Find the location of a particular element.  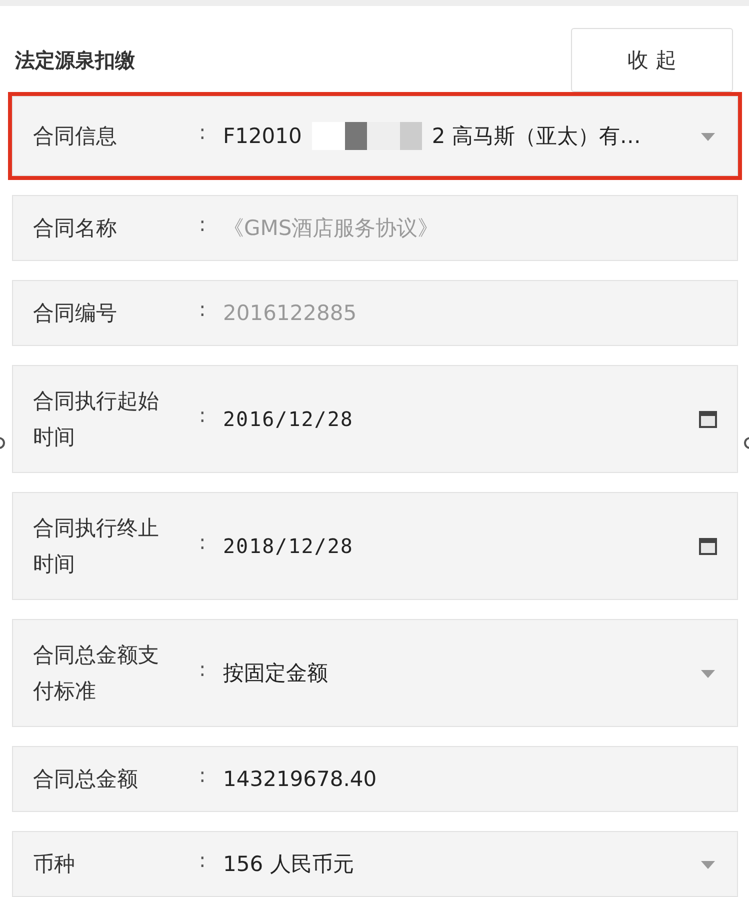

field-value: 143219678.40 is located at coordinates (300, 779).